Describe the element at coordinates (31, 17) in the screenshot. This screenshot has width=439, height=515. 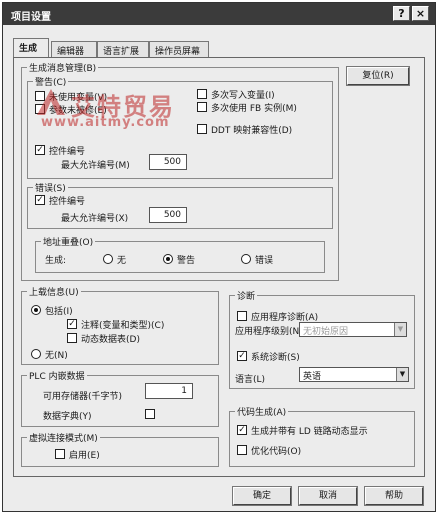
I see `dialog-title: 项目设置` at that location.